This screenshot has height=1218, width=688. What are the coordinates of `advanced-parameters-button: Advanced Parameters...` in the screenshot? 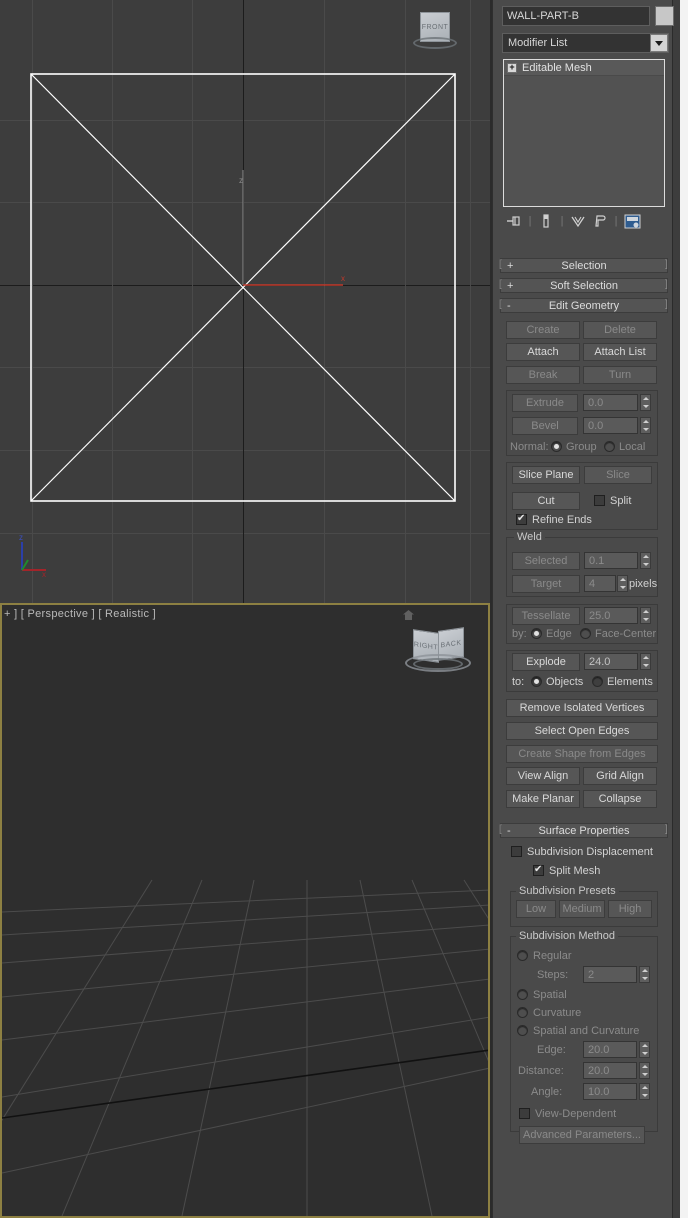 It's located at (582, 1135).